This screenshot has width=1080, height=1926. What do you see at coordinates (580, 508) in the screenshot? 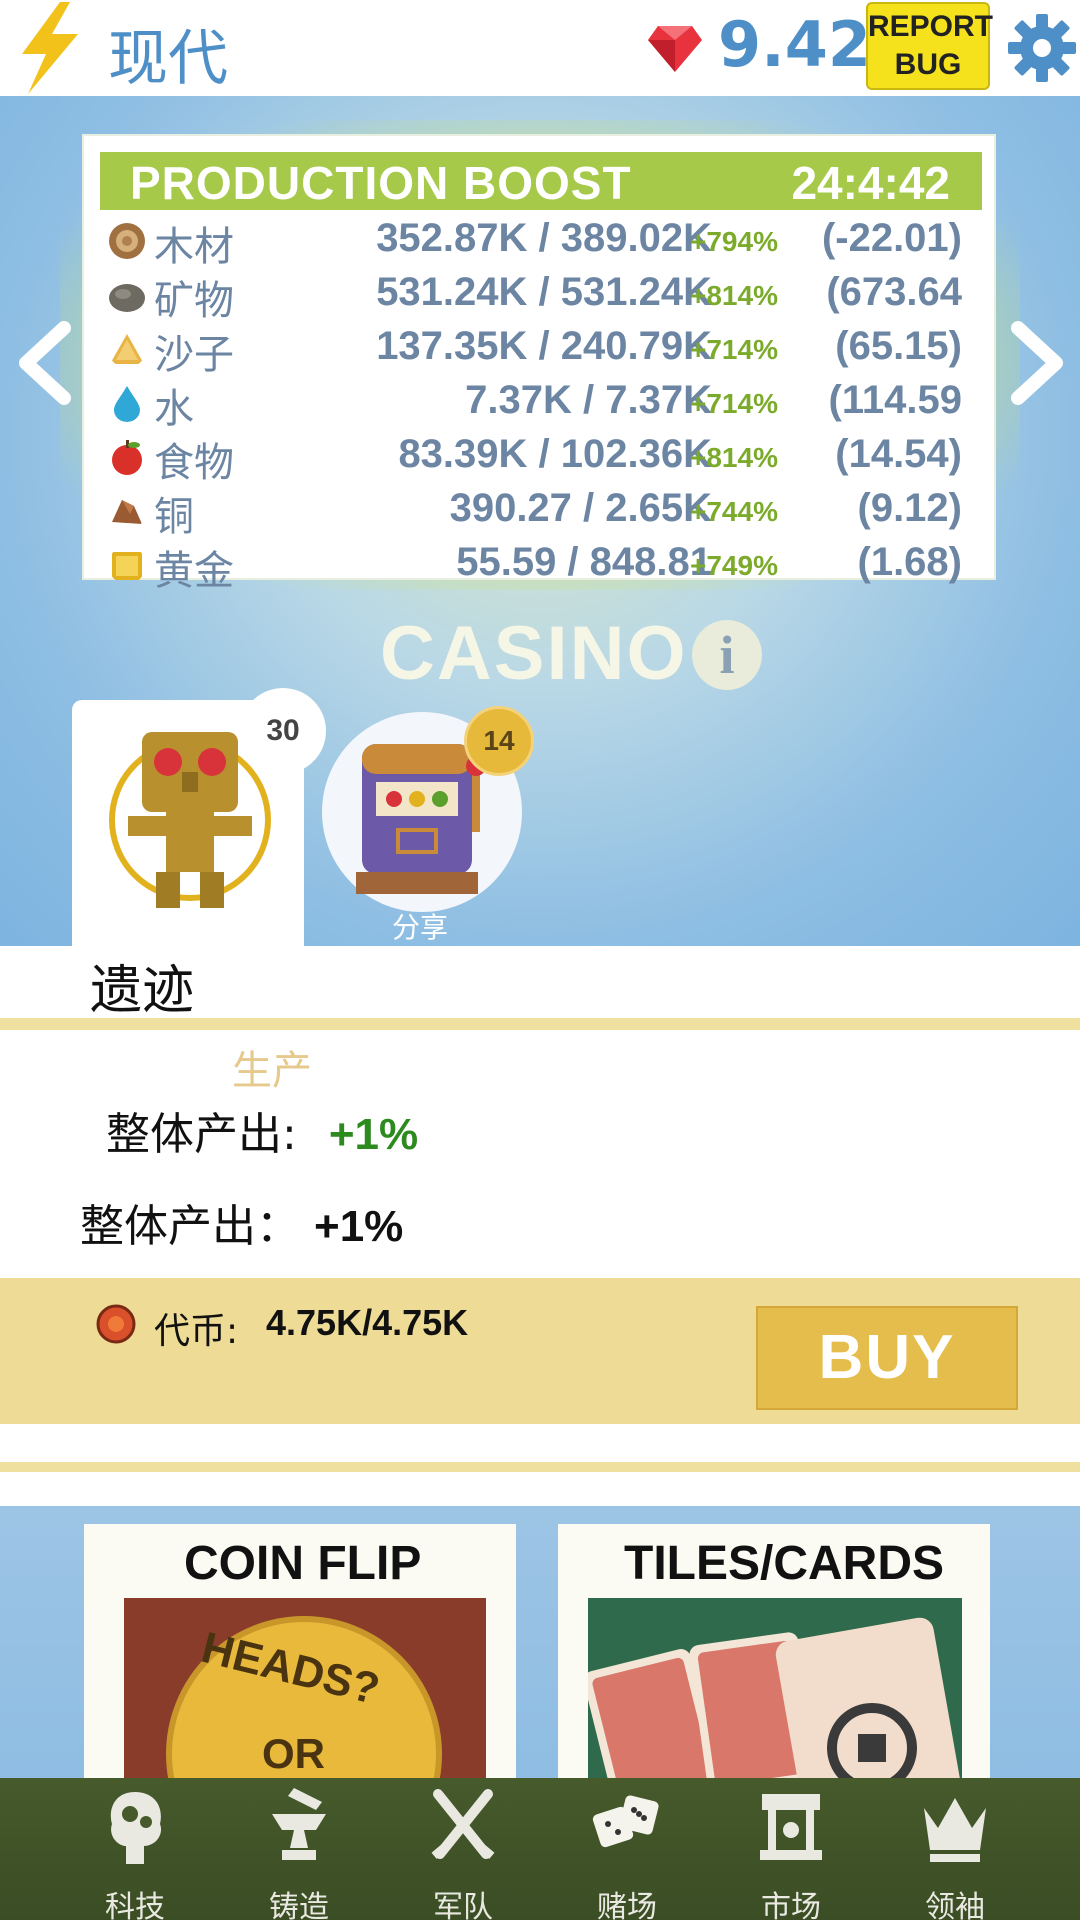
I see `resource-amount: 390.27 / 2.65K` at bounding box center [580, 508].